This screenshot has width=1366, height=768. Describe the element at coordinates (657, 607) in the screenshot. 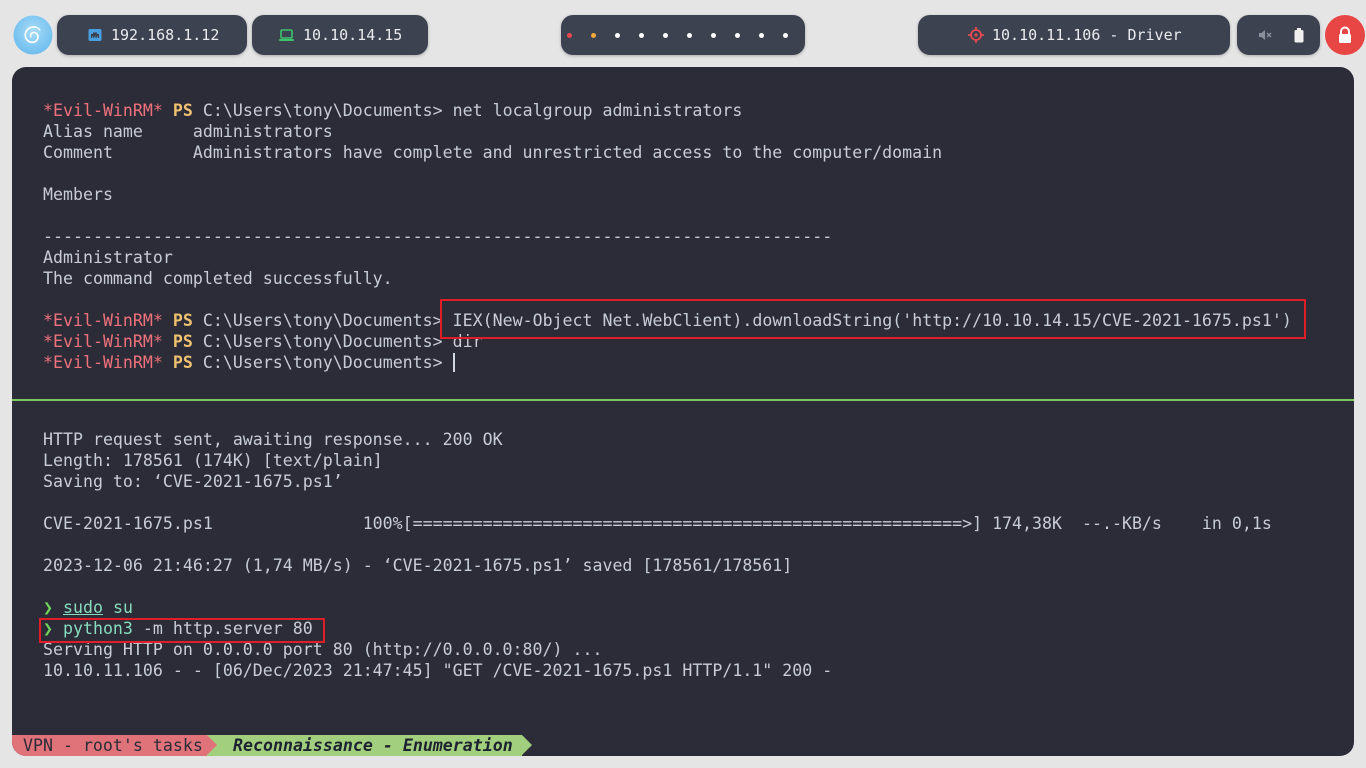

I see `shell-prompt-line: ❯ sudo su` at that location.